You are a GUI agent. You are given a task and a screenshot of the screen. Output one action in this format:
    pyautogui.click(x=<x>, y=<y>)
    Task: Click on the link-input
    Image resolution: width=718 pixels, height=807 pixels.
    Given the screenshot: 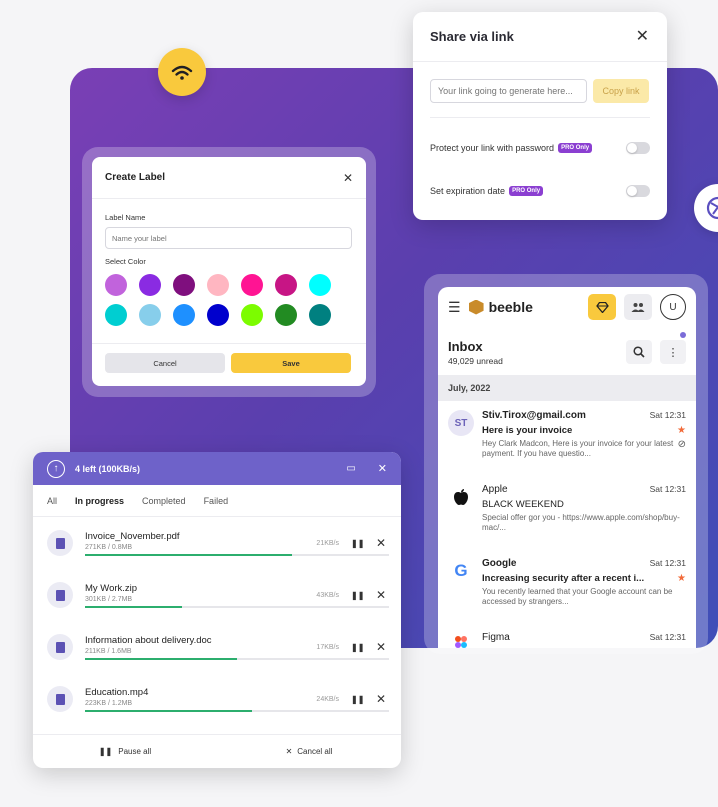 What is the action you would take?
    pyautogui.click(x=508, y=91)
    